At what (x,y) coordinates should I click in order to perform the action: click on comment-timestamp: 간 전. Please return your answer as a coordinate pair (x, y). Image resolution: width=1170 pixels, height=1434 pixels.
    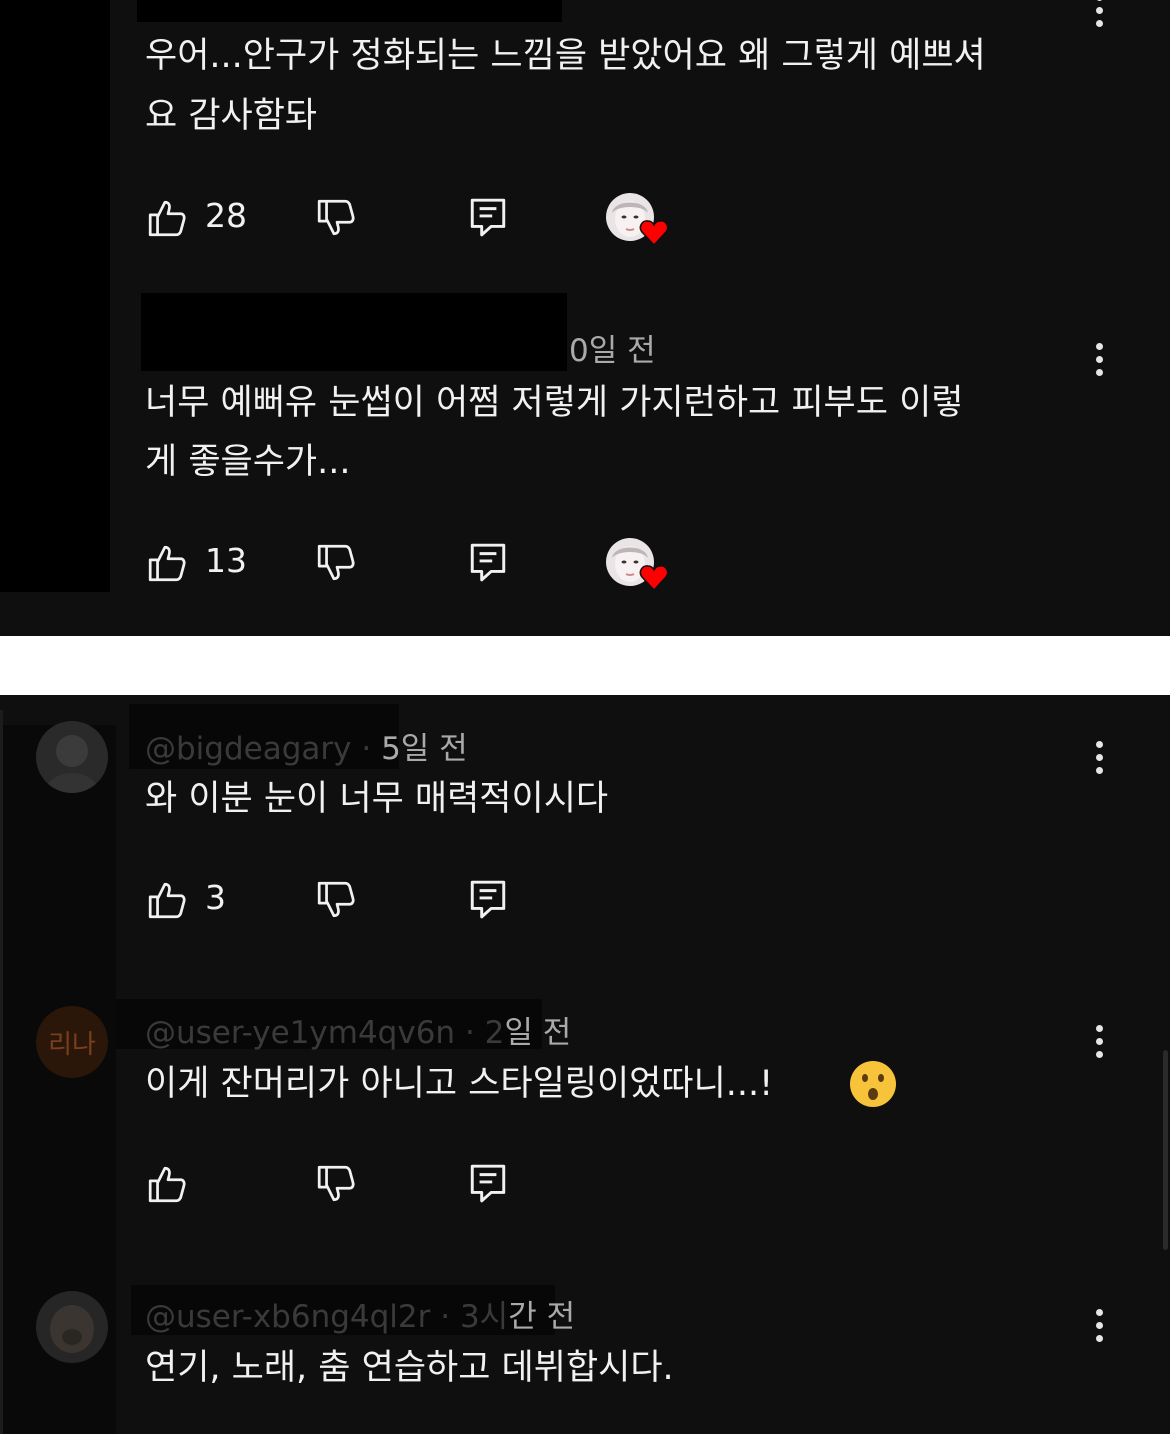
    Looking at the image, I should click on (542, 1317).